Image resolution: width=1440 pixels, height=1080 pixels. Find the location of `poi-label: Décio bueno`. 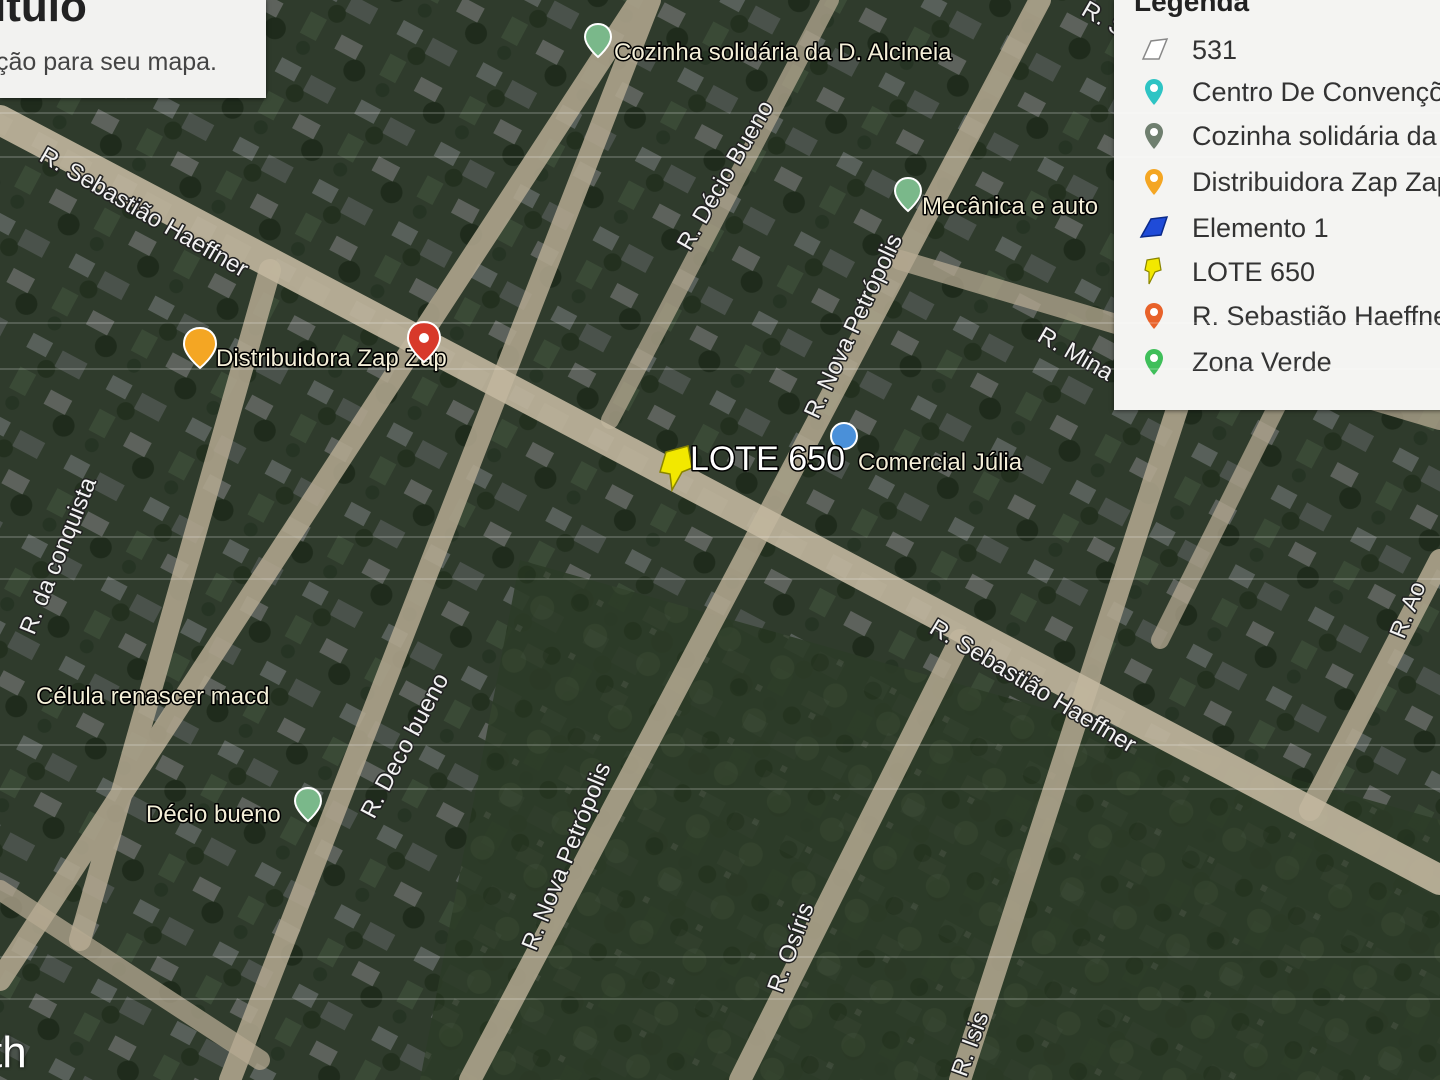

poi-label: Décio bueno is located at coordinates (213, 814).